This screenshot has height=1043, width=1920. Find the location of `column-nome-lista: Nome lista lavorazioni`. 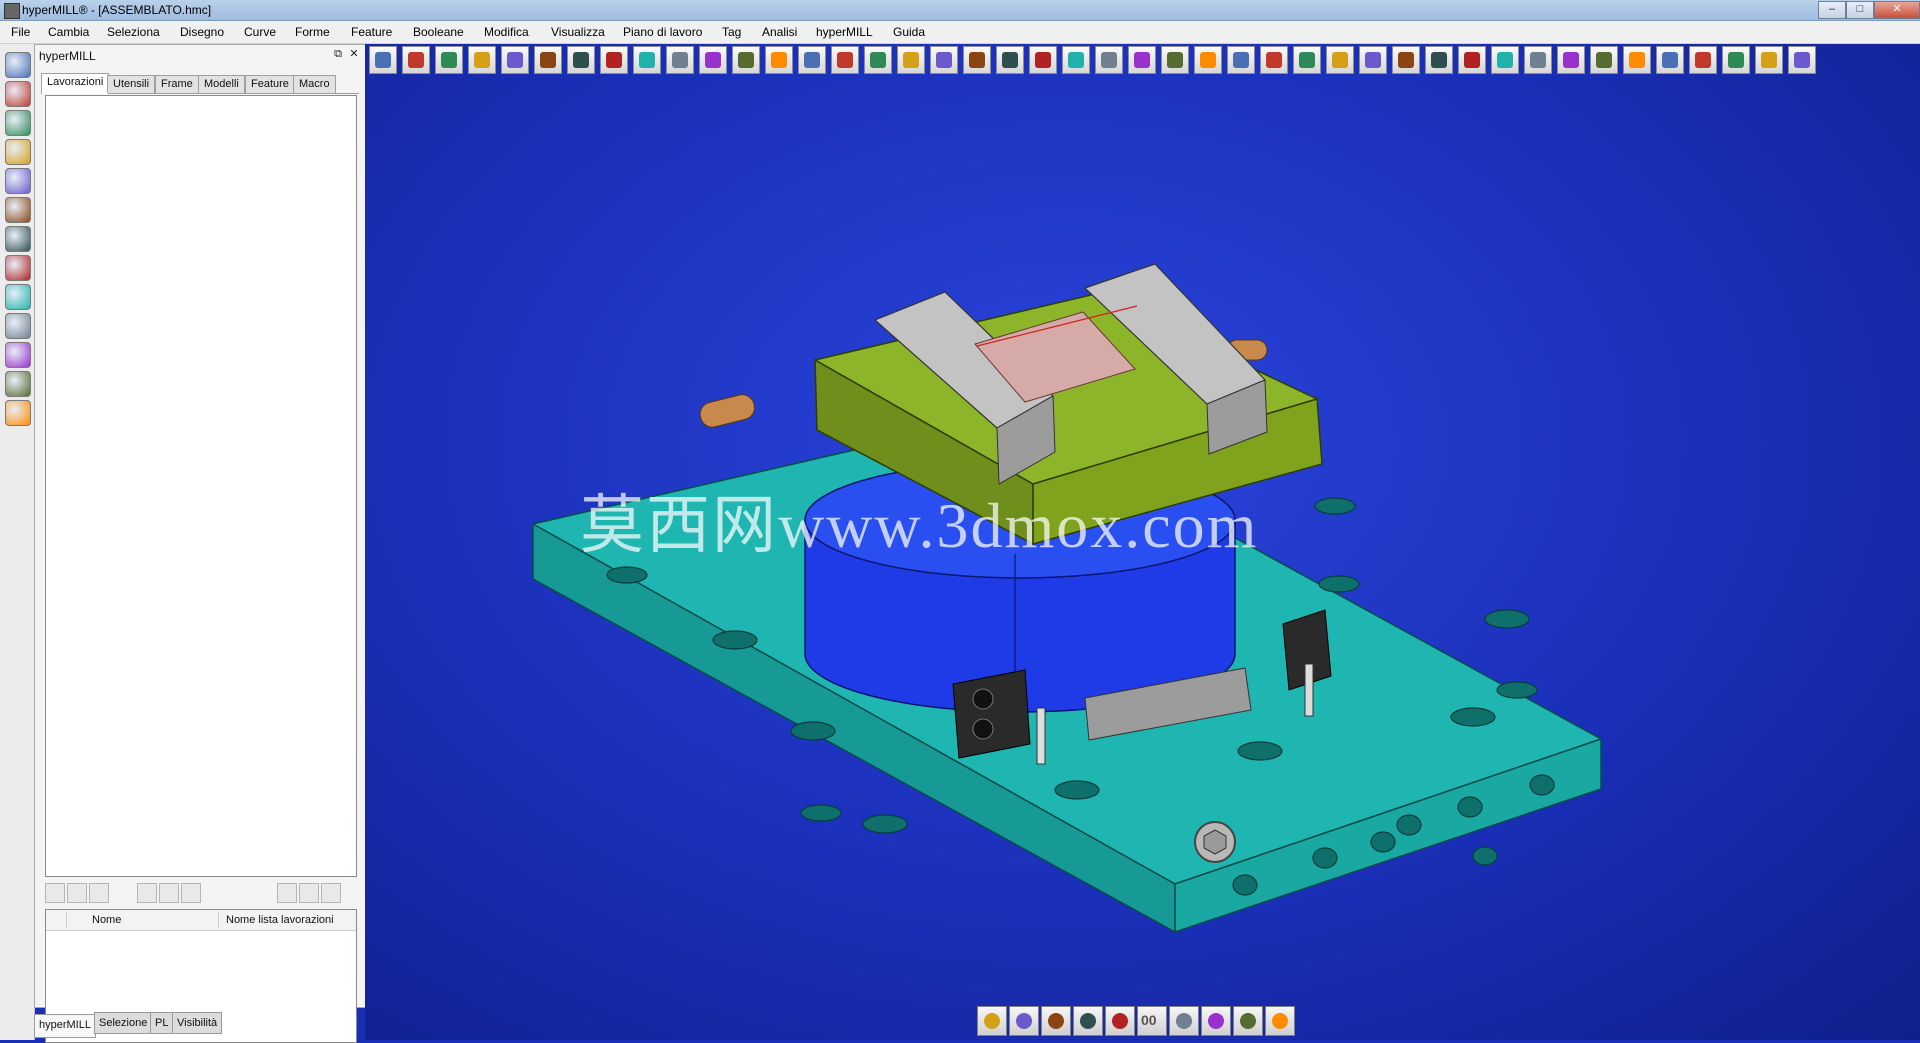

column-nome-lista: Nome lista lavorazioni is located at coordinates (280, 920).